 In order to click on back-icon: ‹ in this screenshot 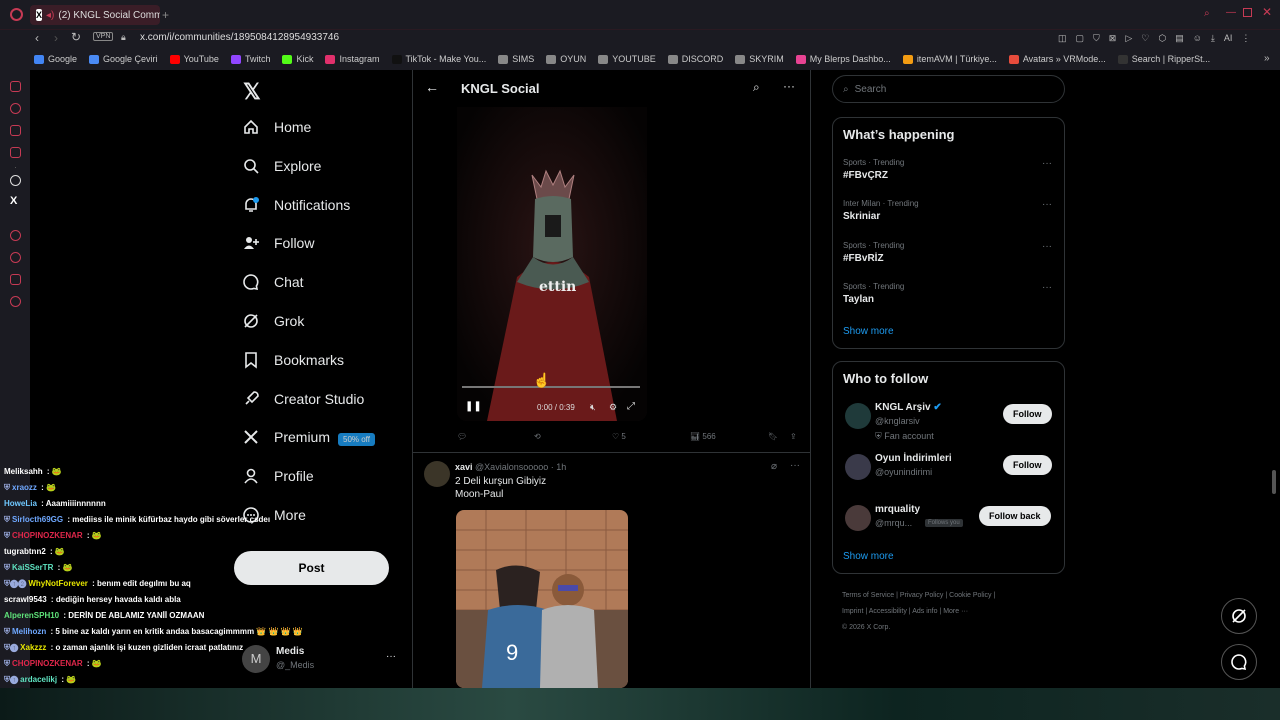, I will do `click(37, 38)`.